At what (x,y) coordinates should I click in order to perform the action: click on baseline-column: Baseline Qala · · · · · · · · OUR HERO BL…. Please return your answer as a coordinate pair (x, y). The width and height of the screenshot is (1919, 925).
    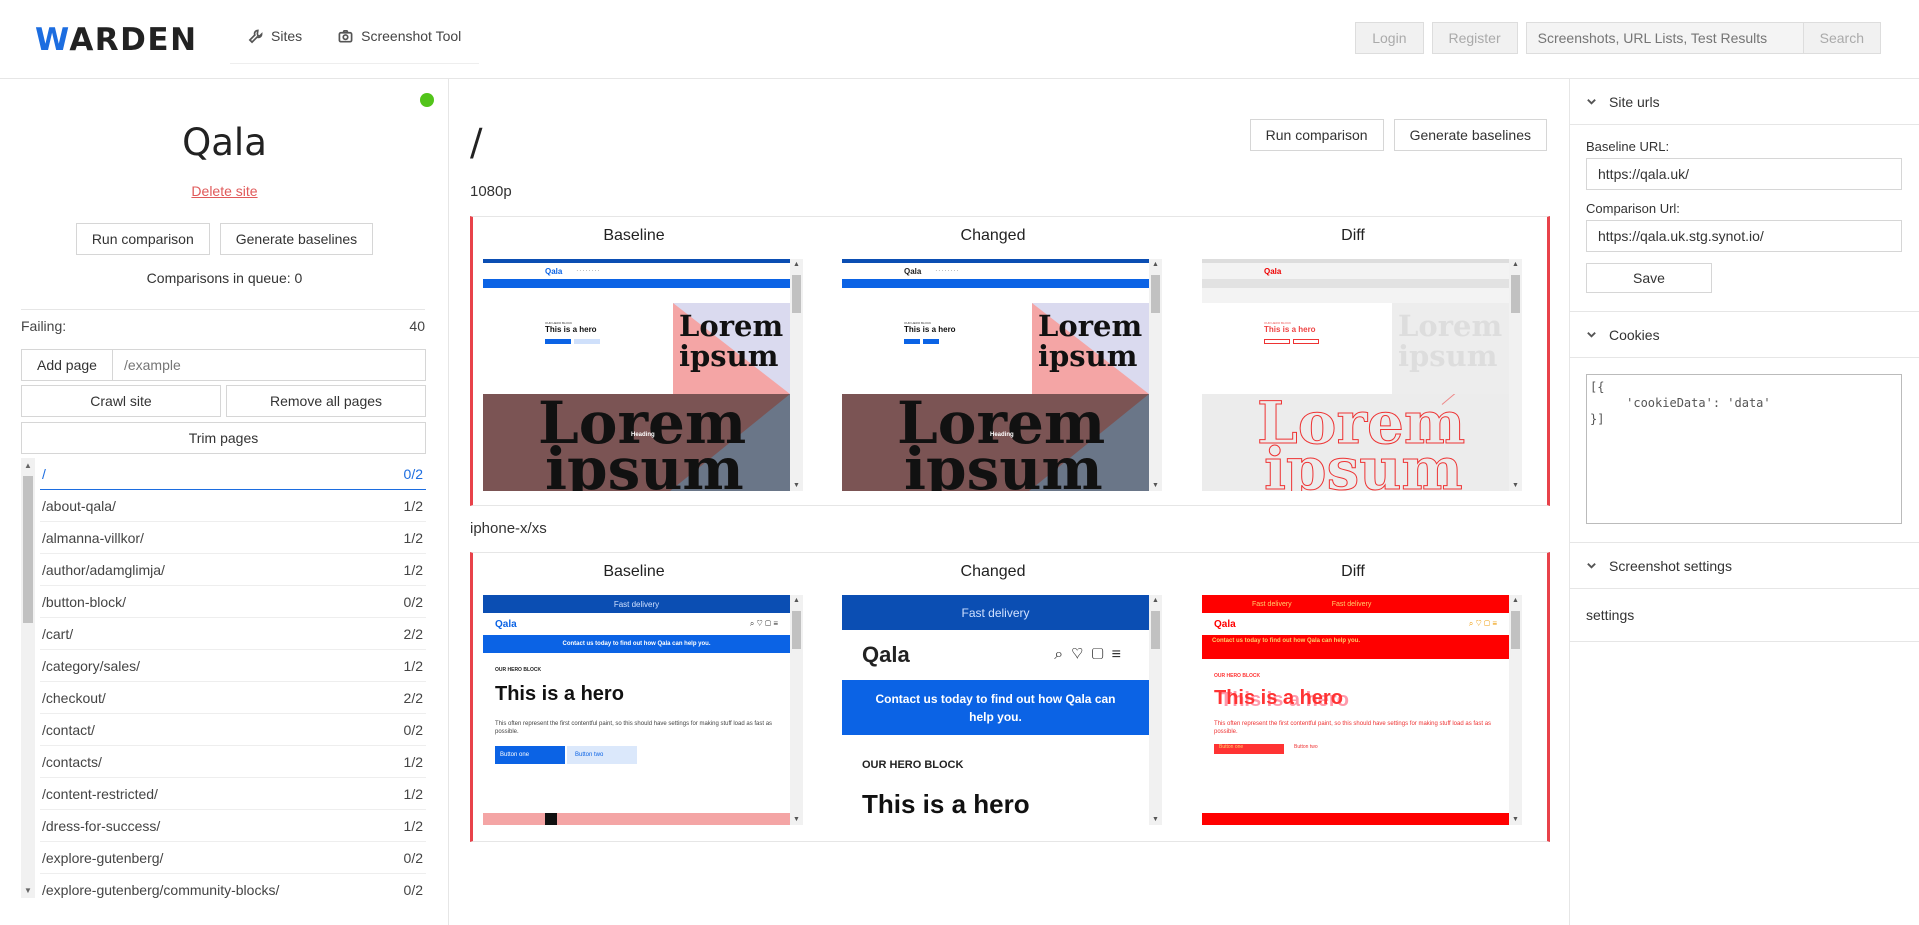
    Looking at the image, I should click on (638, 362).